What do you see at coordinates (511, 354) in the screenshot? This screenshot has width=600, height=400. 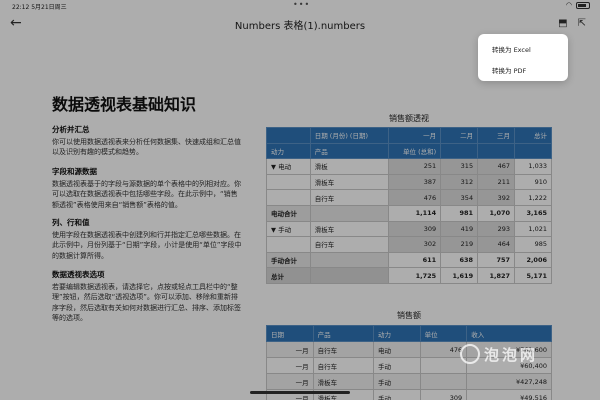 I see `watermark-text: 泡泡网` at bounding box center [511, 354].